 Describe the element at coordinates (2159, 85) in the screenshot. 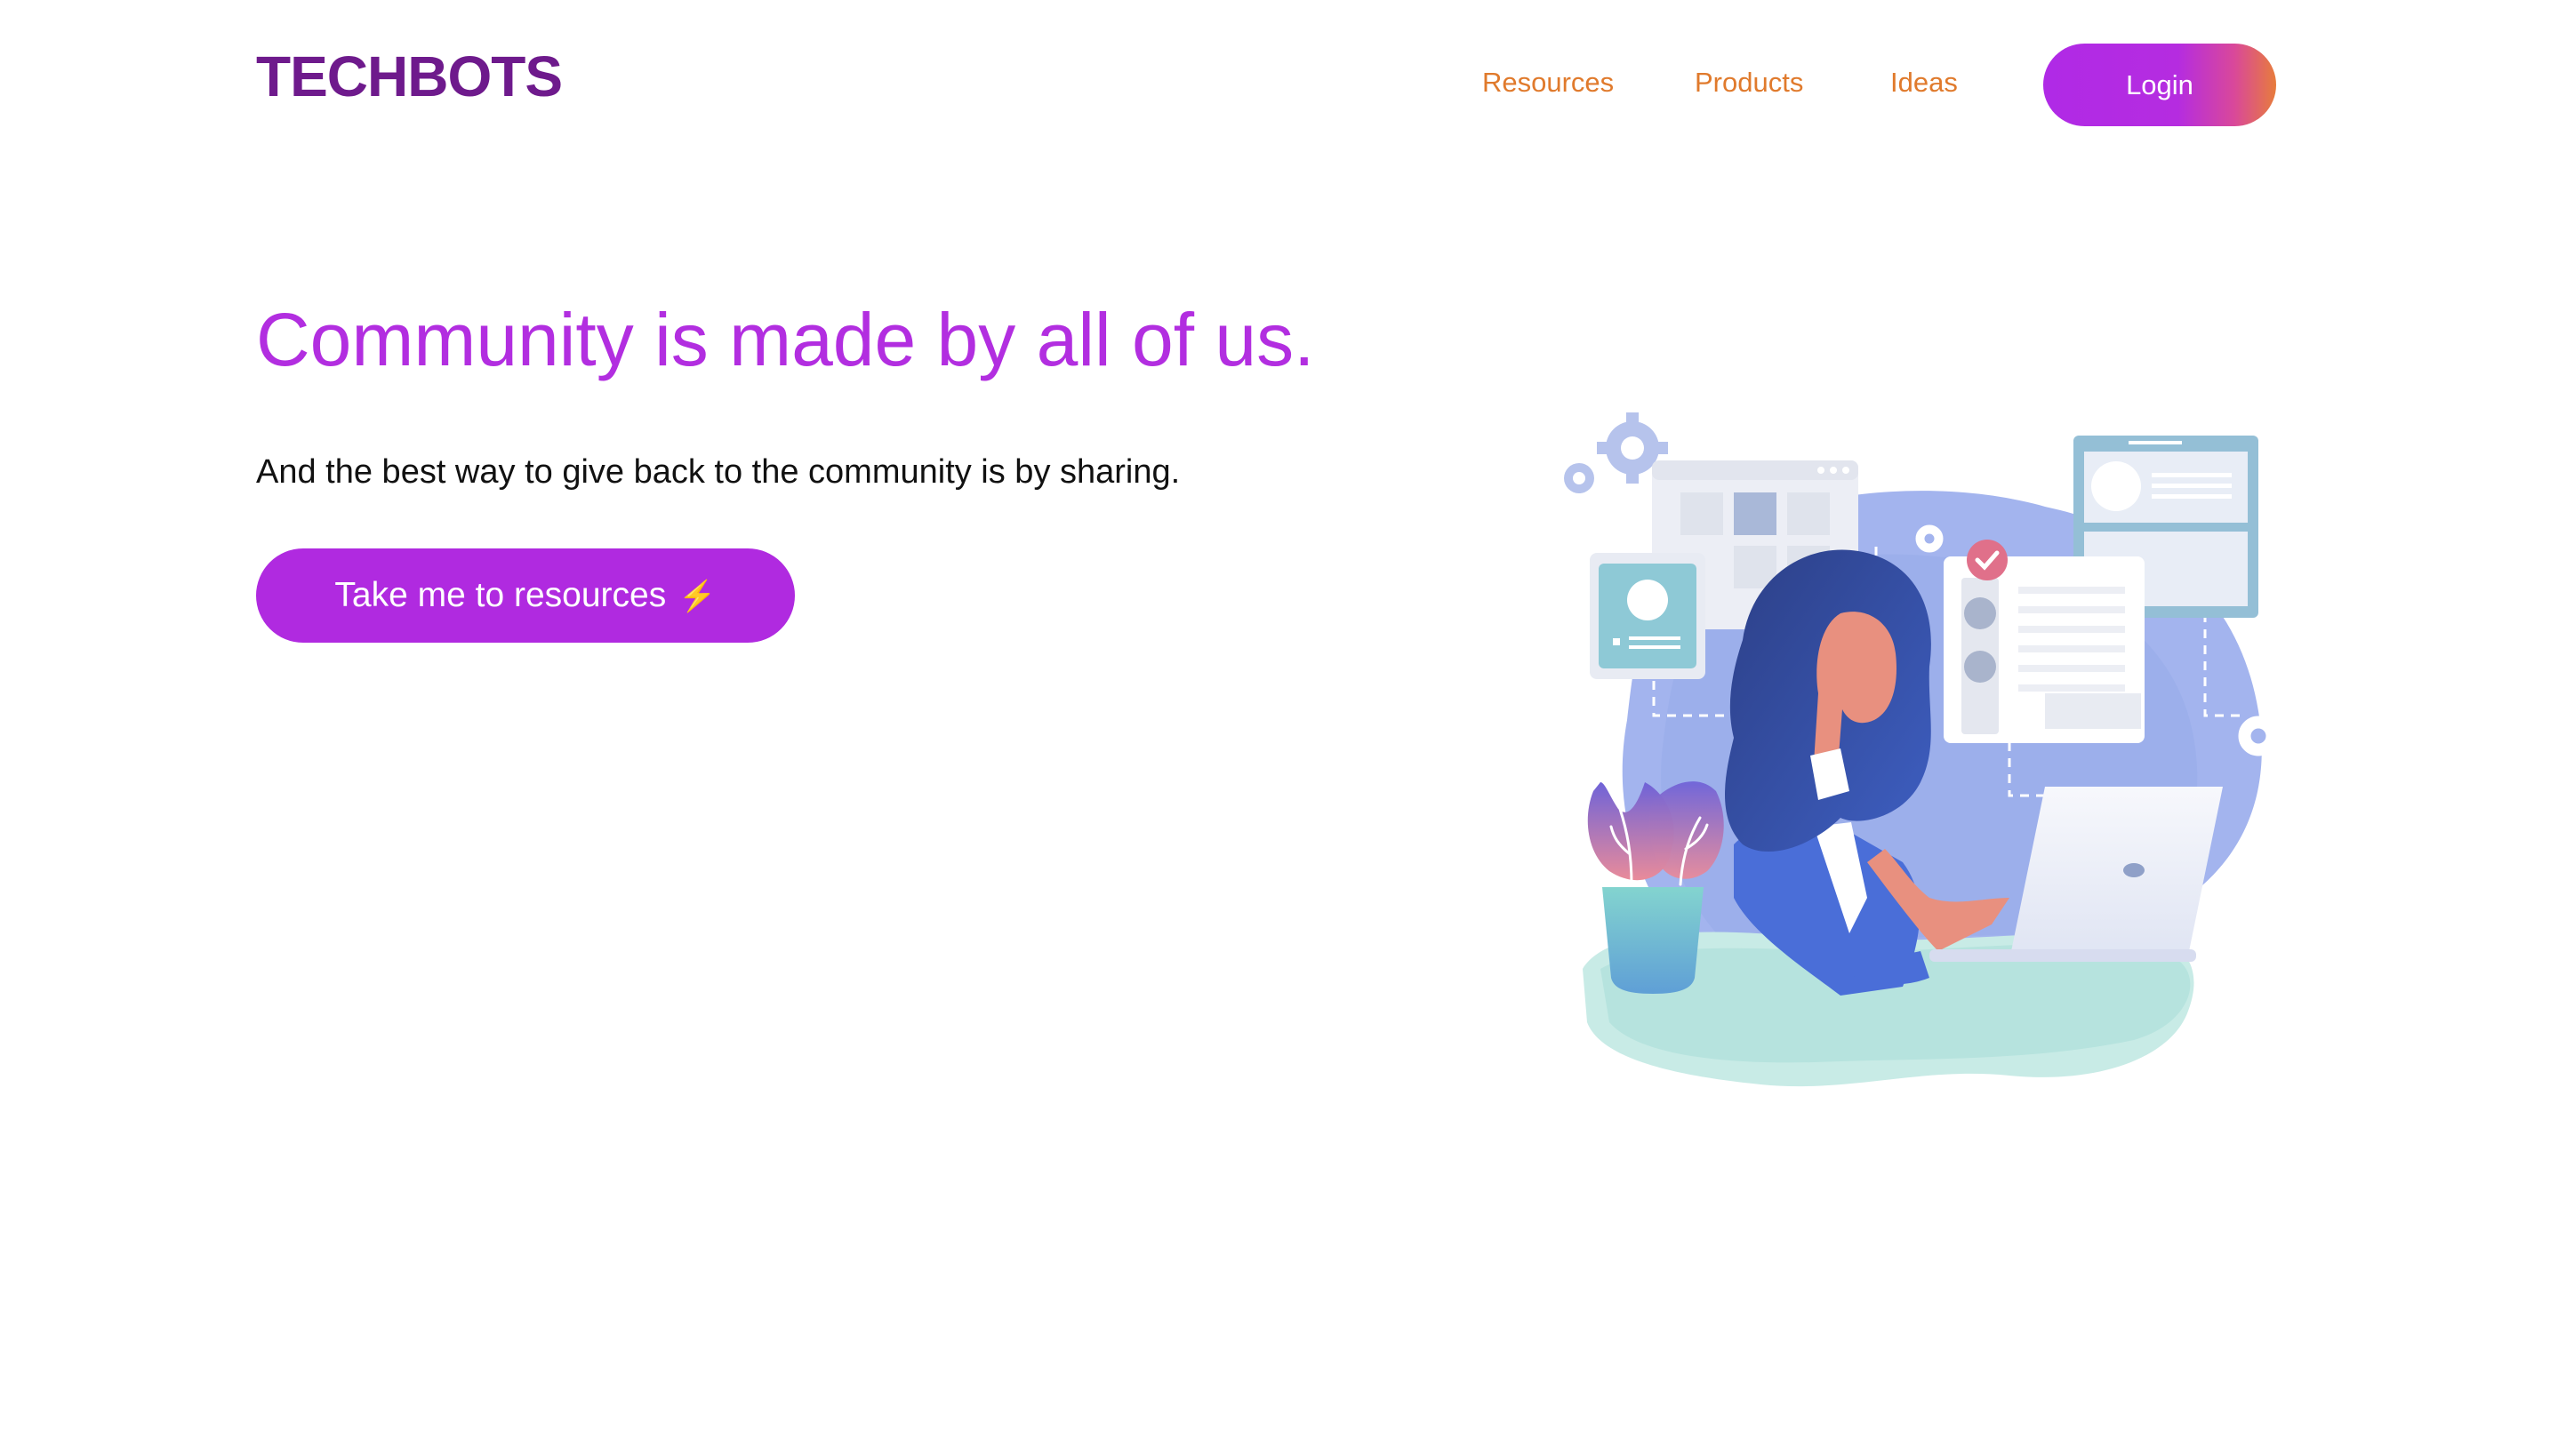

I see `login-button: Login` at that location.